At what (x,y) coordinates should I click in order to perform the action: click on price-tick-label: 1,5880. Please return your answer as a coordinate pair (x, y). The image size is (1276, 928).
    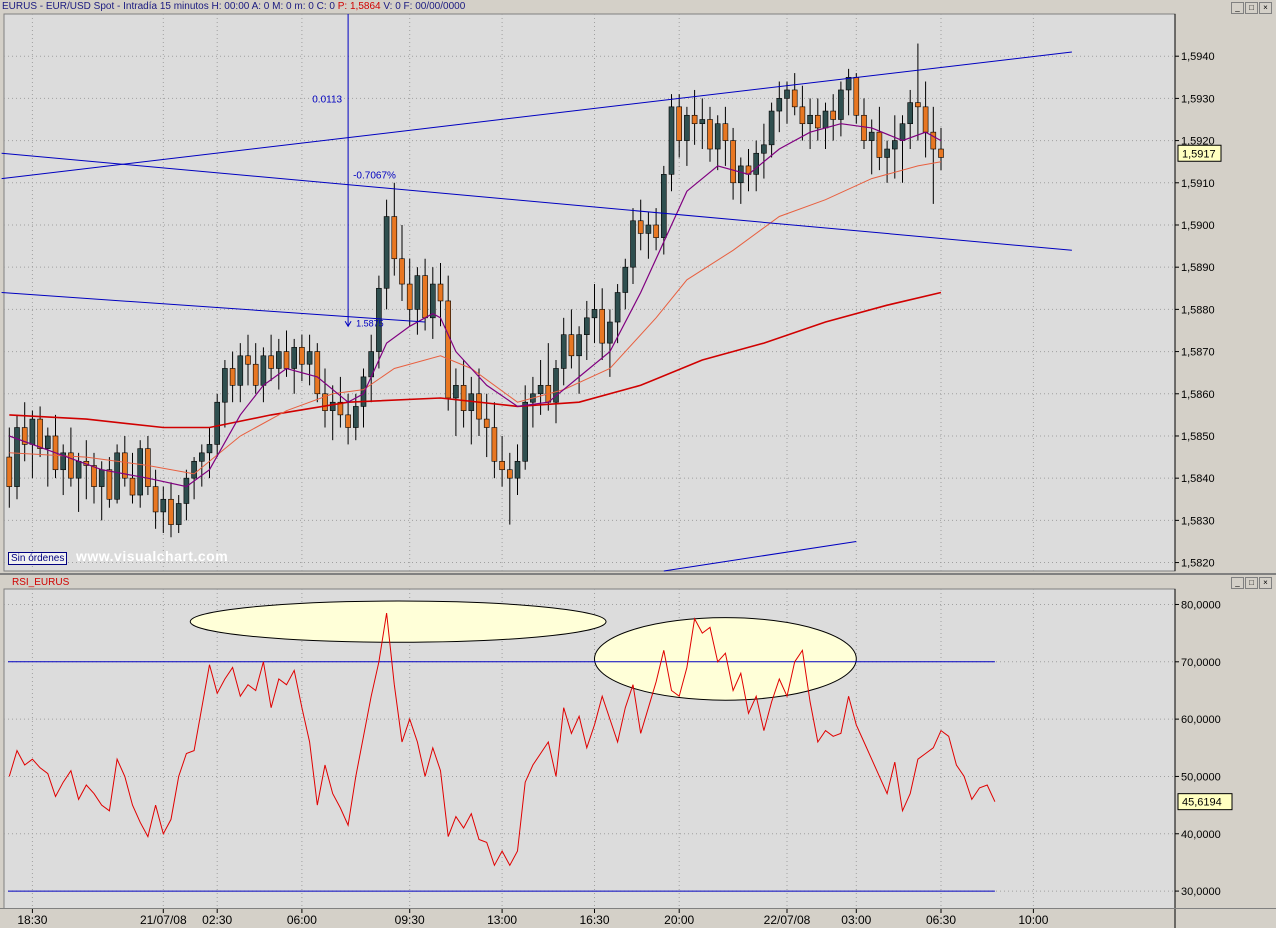
    Looking at the image, I should click on (1198, 310).